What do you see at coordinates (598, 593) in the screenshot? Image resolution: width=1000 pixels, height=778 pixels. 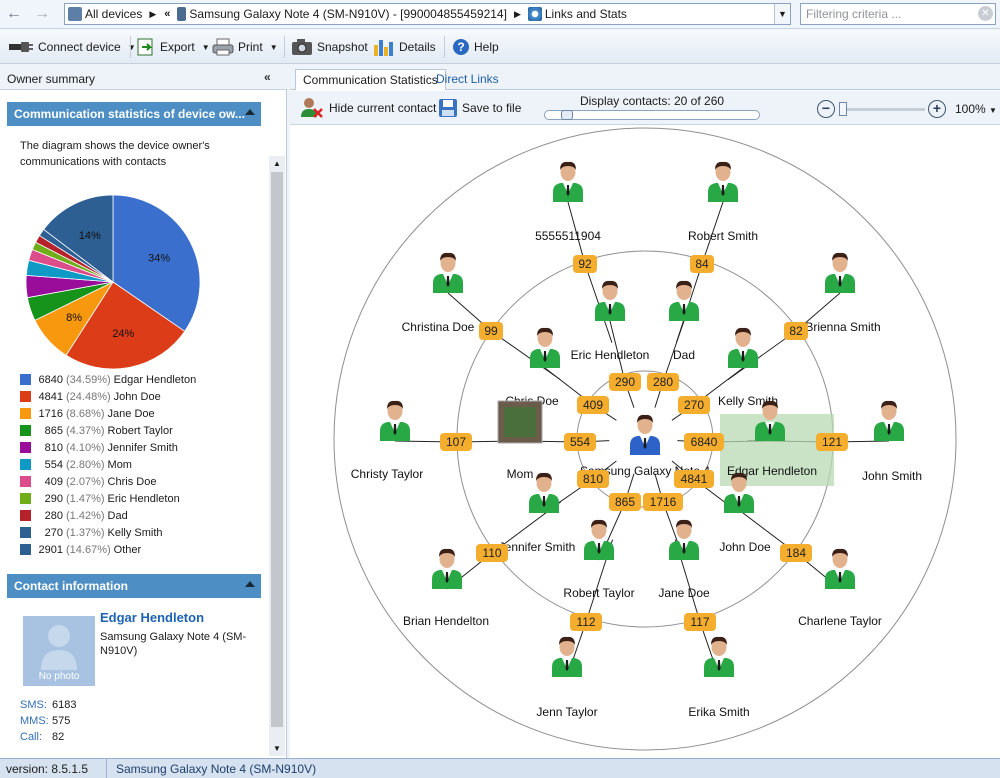 I see `contact-label: Robert Taylor` at bounding box center [598, 593].